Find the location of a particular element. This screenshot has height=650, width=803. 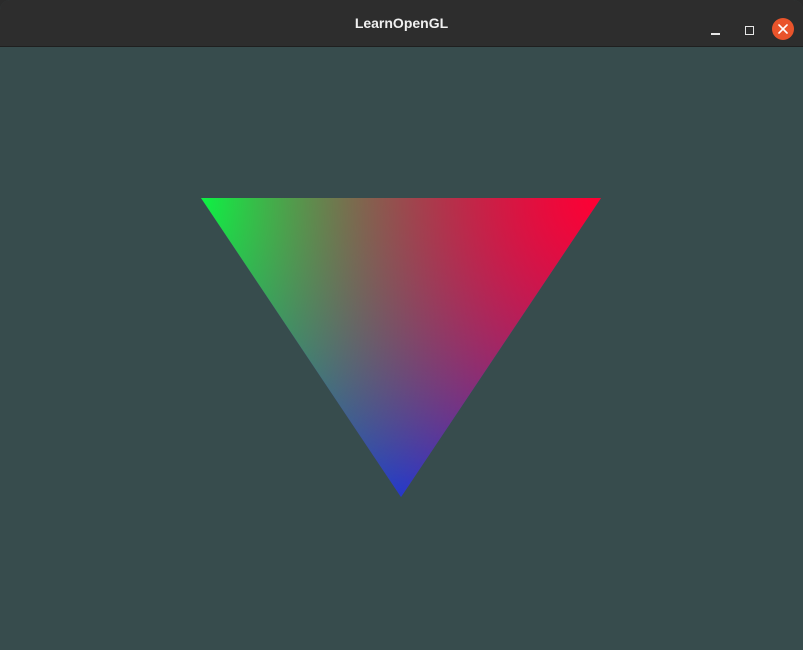

close-icon is located at coordinates (783, 29).